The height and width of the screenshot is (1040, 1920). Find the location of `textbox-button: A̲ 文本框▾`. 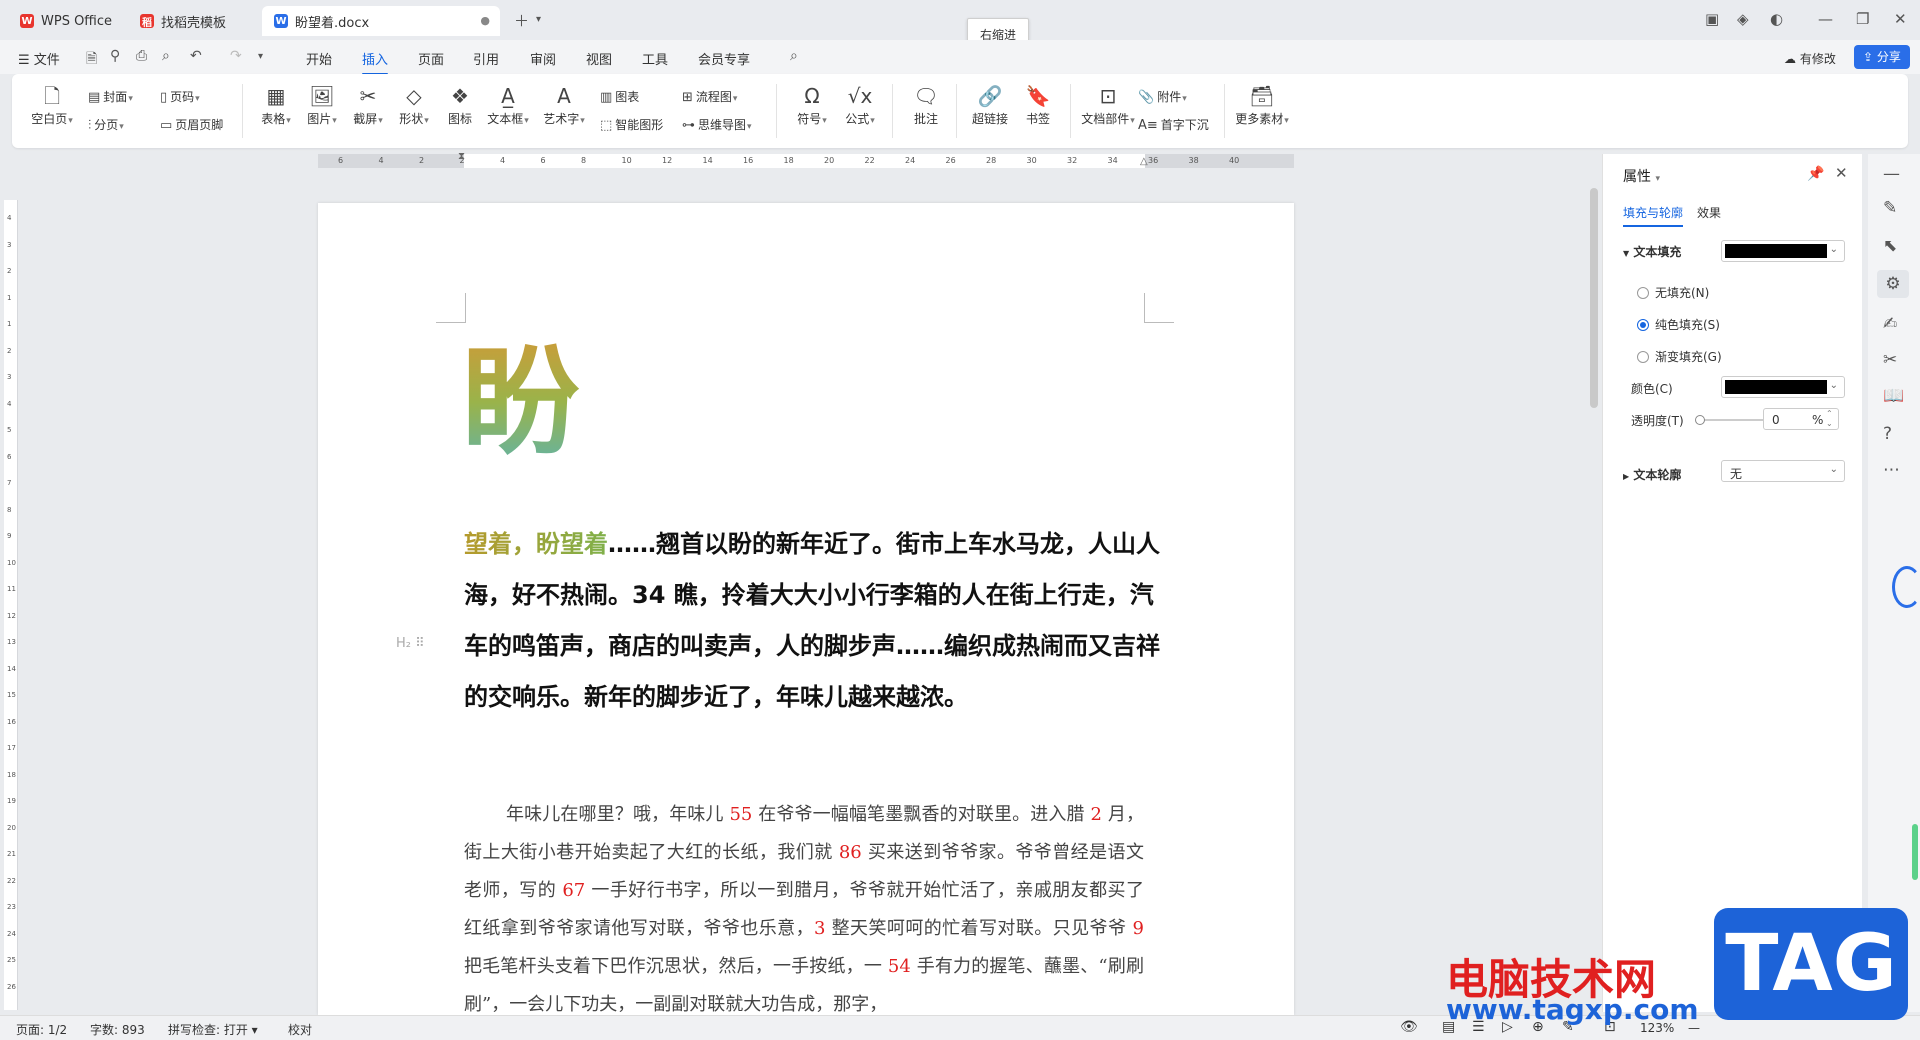

textbox-button: A̲ 文本框▾ is located at coordinates (508, 104).